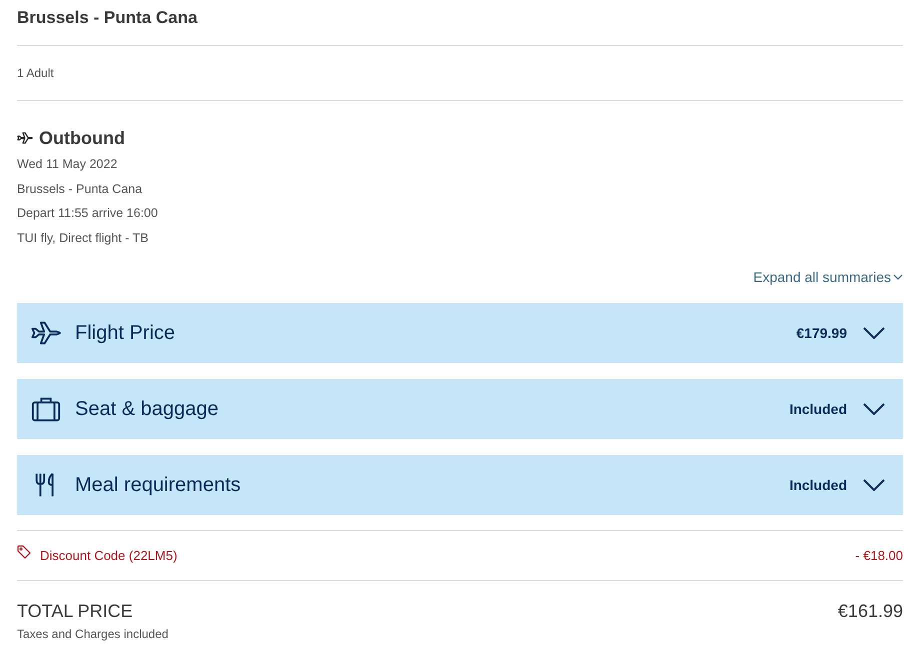 The image size is (912, 654). What do you see at coordinates (83, 238) in the screenshot?
I see `flight-detail: TUI fly, Direct flight - TB` at bounding box center [83, 238].